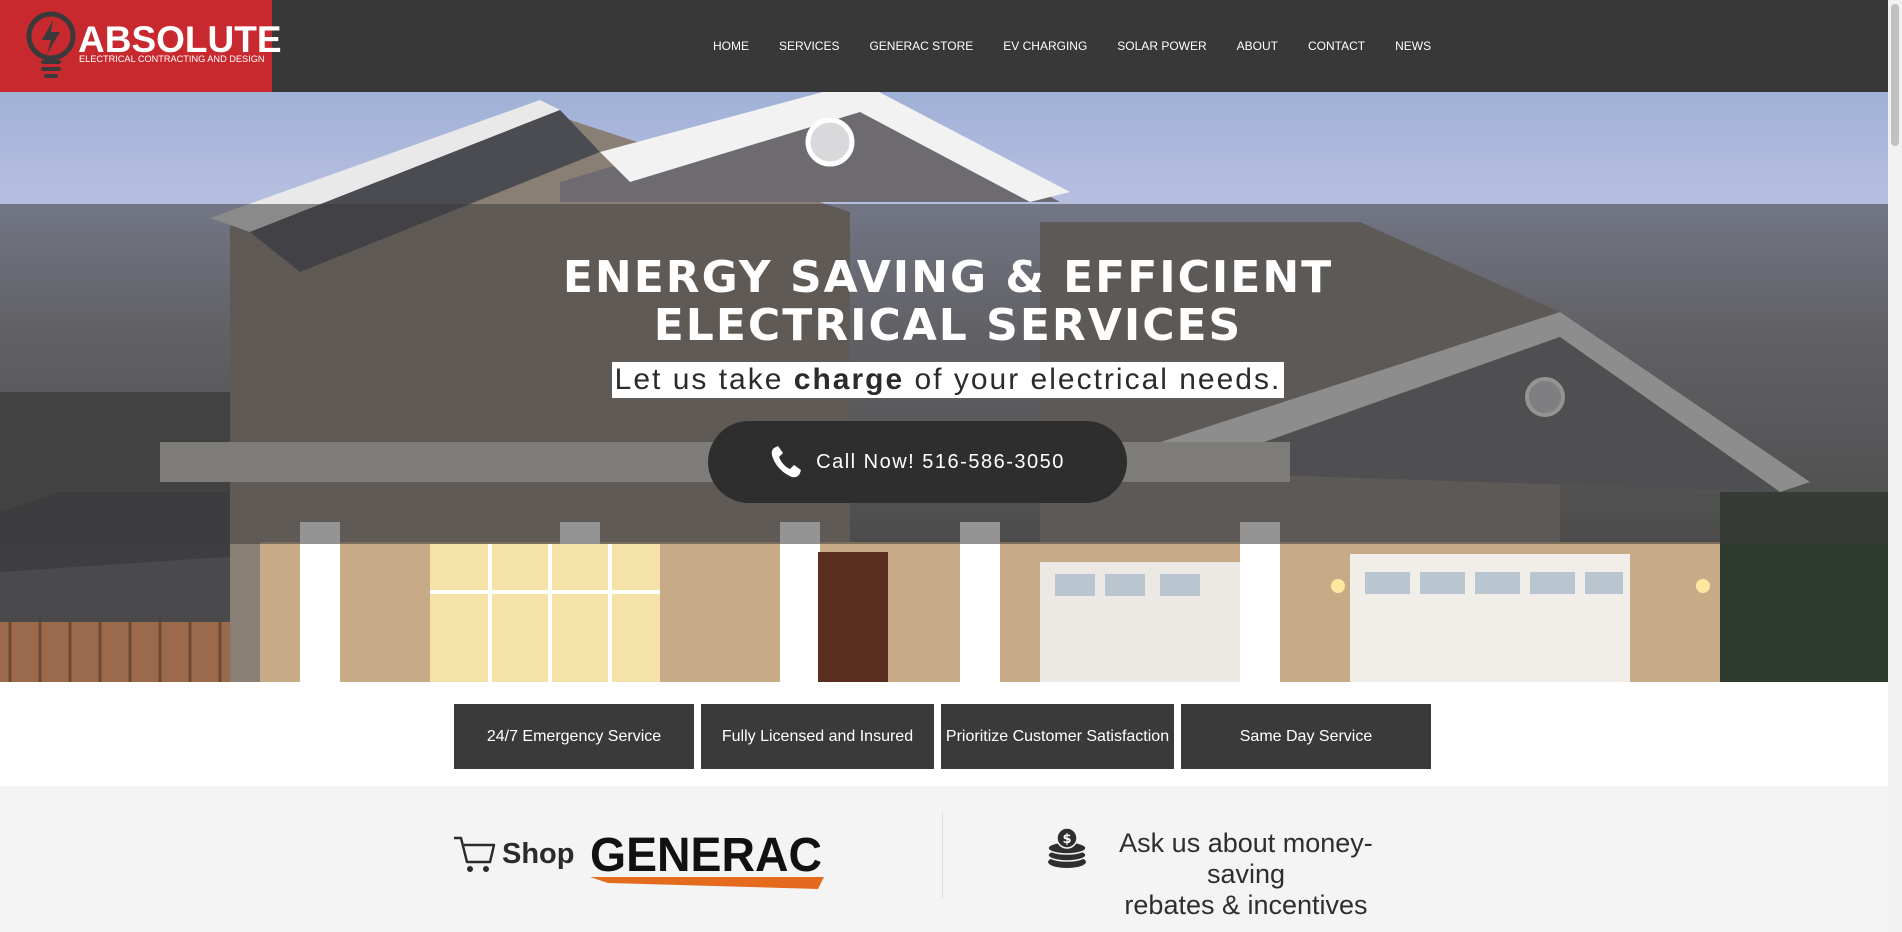 The width and height of the screenshot is (1902, 932). Describe the element at coordinates (1257, 46) in the screenshot. I see `nav-about: ABOUT` at that location.